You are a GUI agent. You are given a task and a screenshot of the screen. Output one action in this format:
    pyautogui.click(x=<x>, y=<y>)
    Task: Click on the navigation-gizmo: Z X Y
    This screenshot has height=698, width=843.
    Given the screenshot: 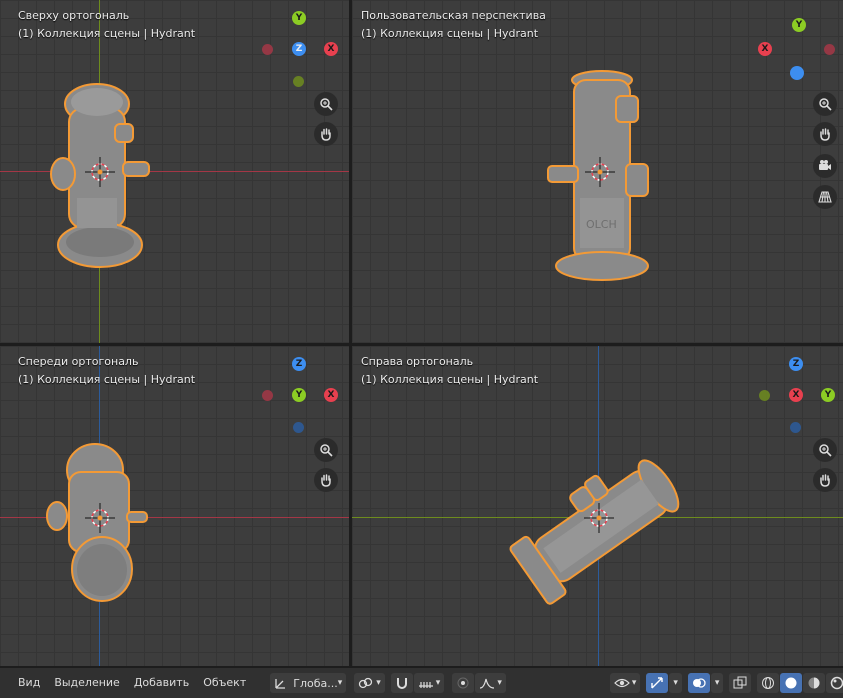 What is the action you would take?
    pyautogui.click(x=299, y=396)
    